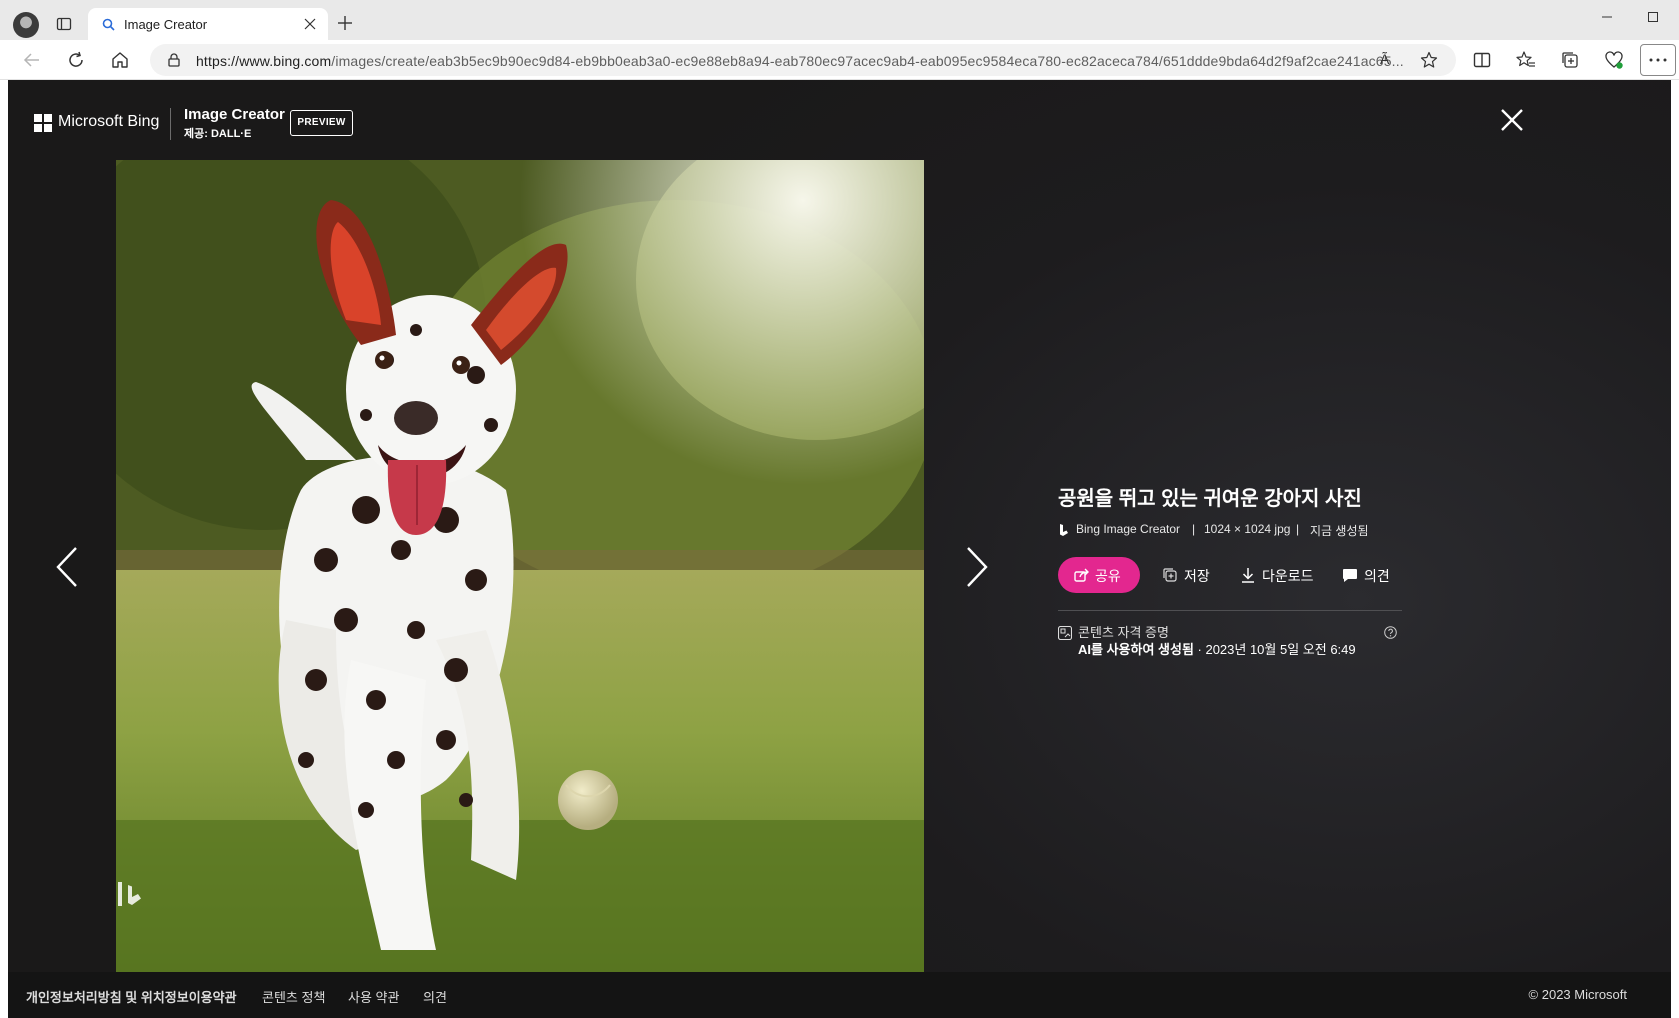 The image size is (1679, 1018). I want to click on tab-title: Image Creator, so click(166, 24).